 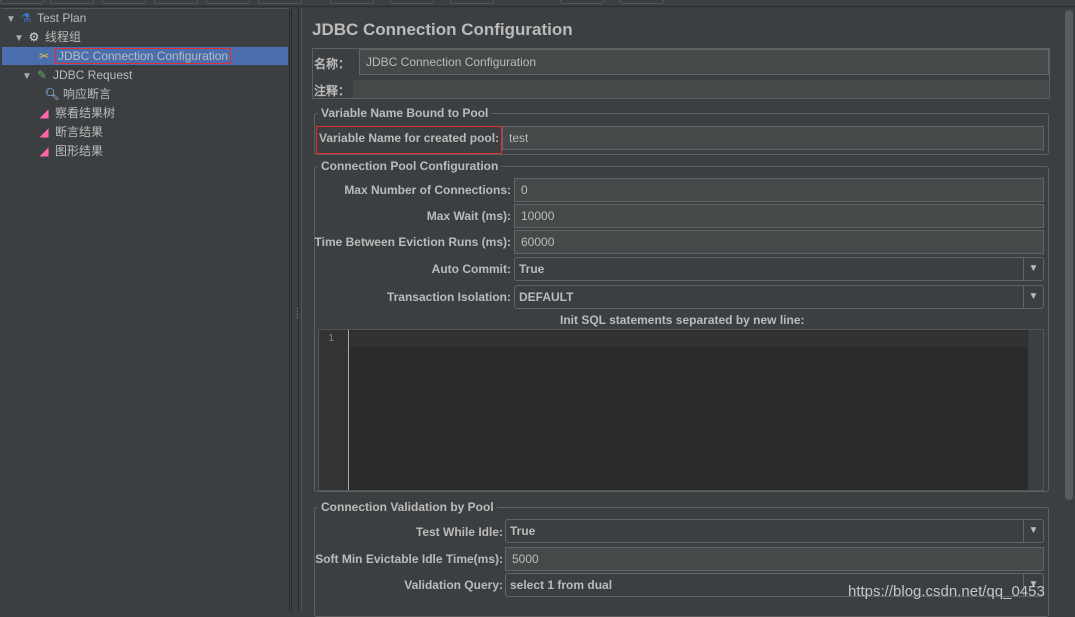 What do you see at coordinates (34, 37) in the screenshot?
I see `gear-icon: ⚙` at bounding box center [34, 37].